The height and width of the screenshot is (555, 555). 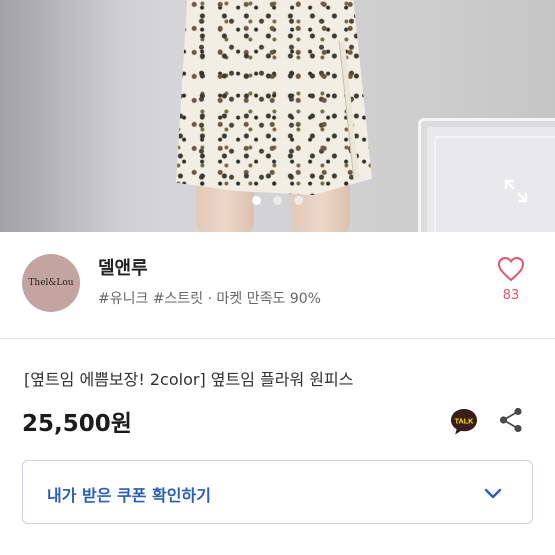 I want to click on seller-avatar-text: Thel&Lou, so click(x=51, y=283).